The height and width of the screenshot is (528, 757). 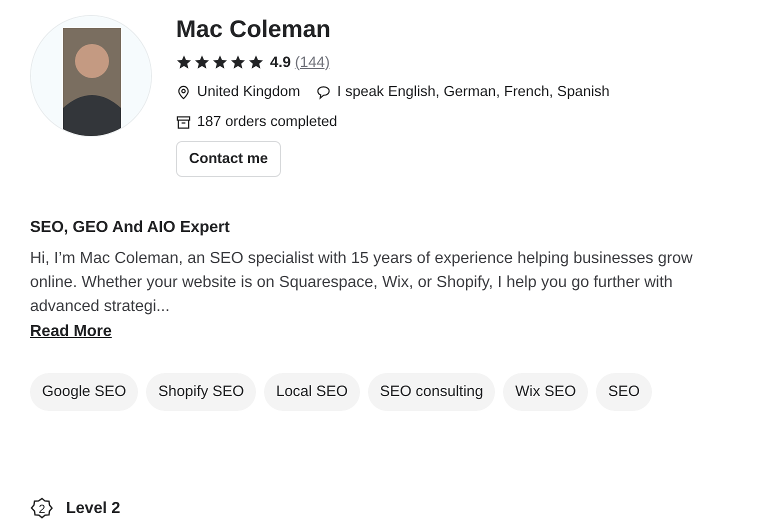 What do you see at coordinates (183, 122) in the screenshot?
I see `archive-box-icon` at bounding box center [183, 122].